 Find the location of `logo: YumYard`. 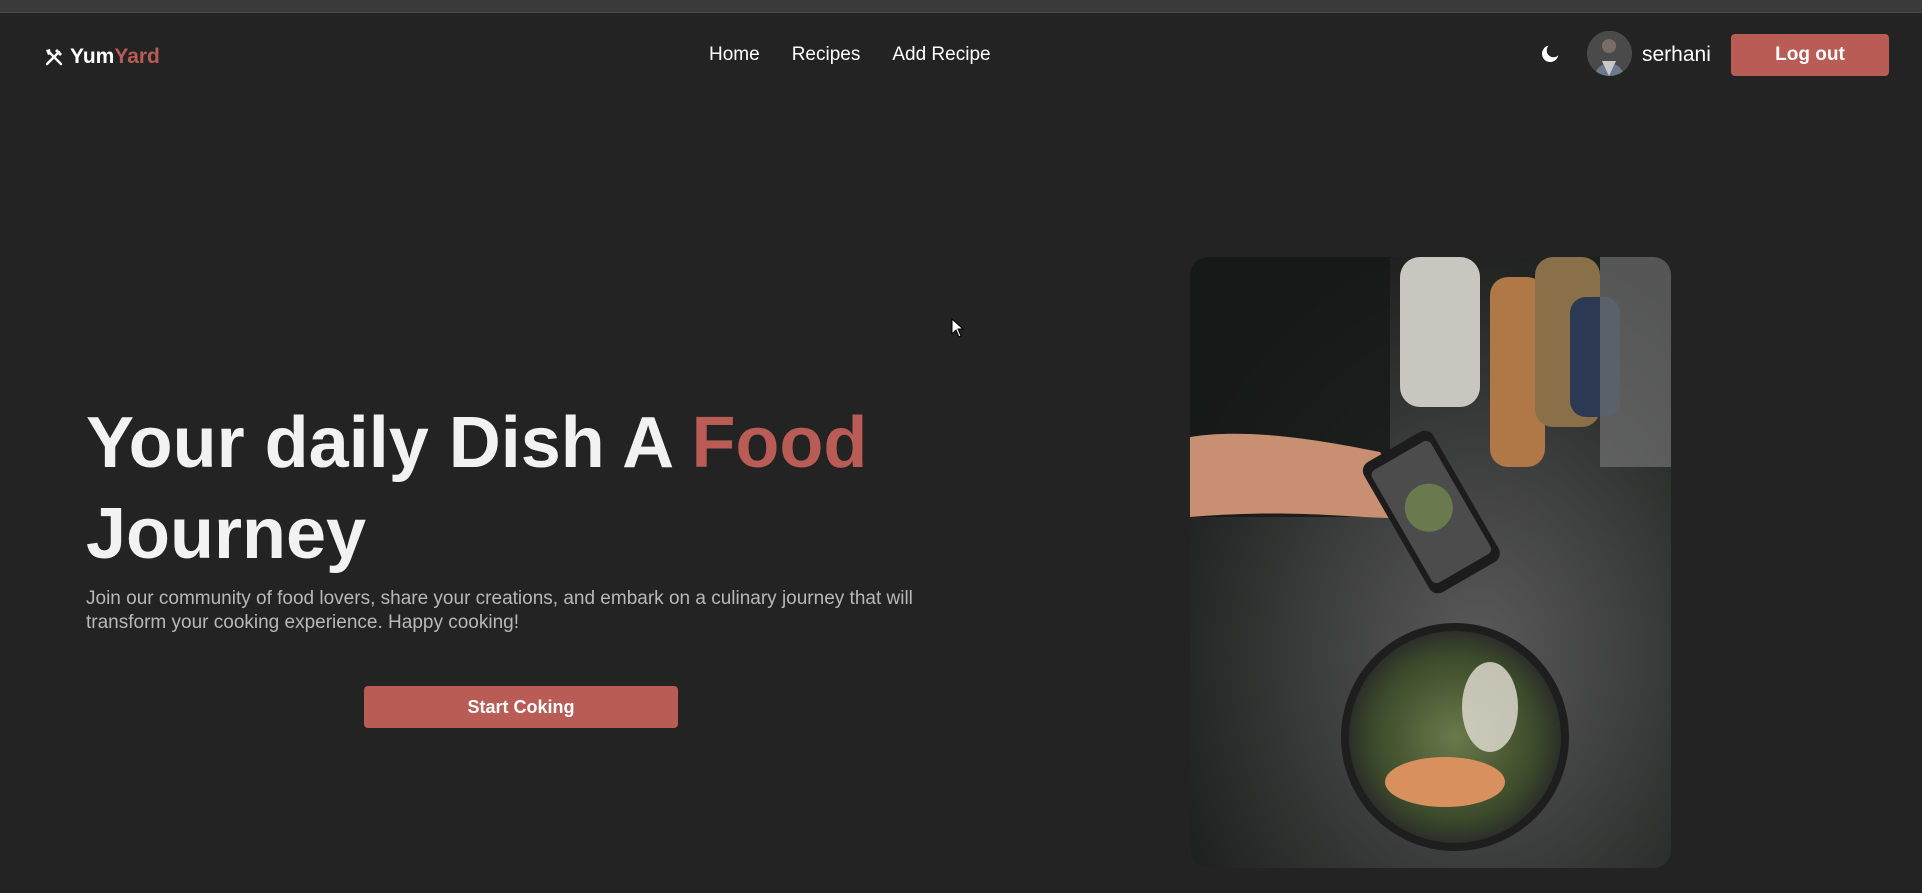

logo: YumYard is located at coordinates (102, 57).